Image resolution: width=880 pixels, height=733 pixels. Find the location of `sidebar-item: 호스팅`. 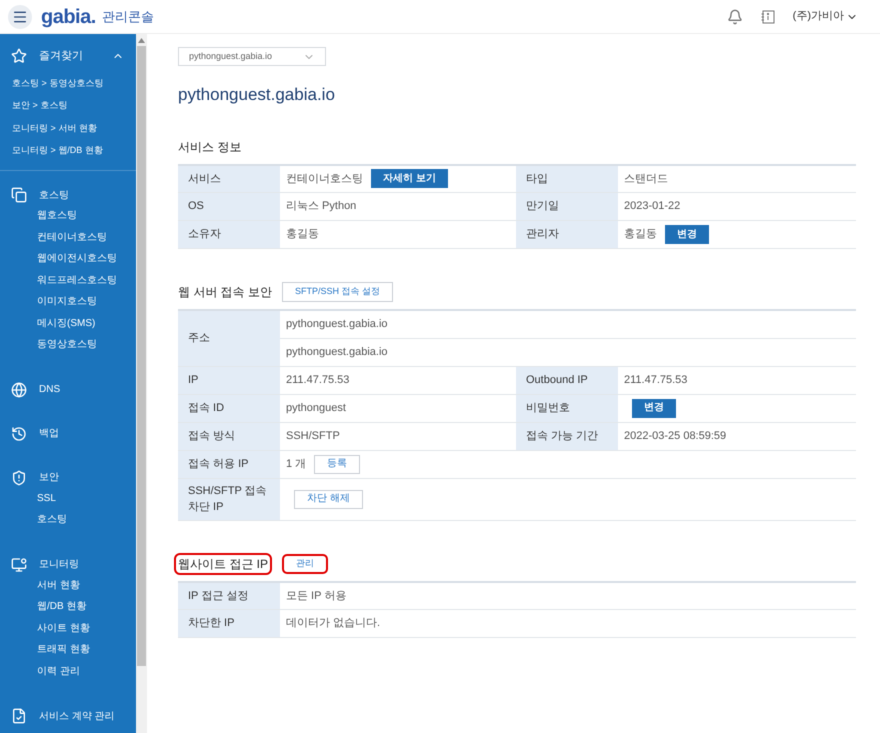

sidebar-item: 호스팅 is located at coordinates (68, 519).